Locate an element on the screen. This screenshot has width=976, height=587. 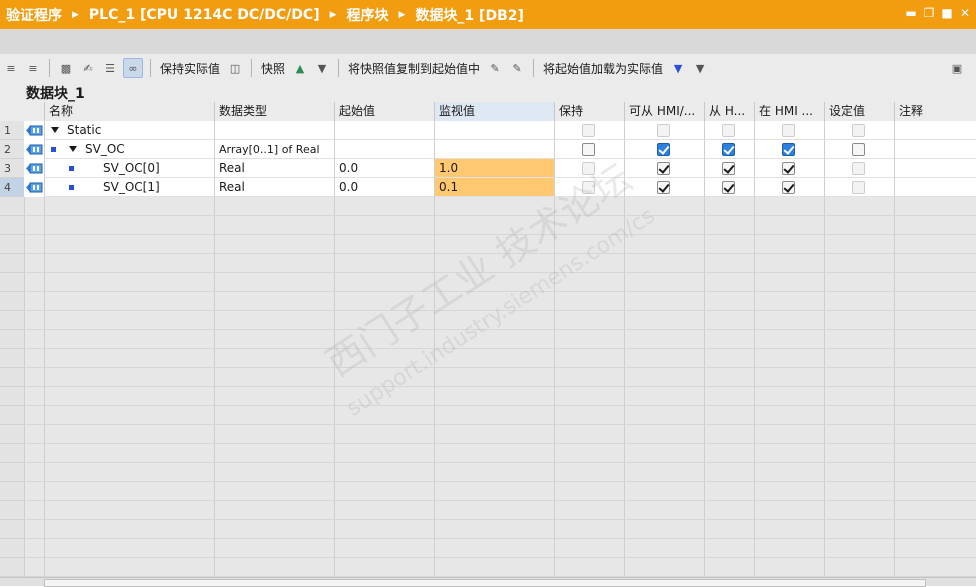
table-row: 2 SV_OC Array[0..1] of Real is located at coordinates (488, 149).